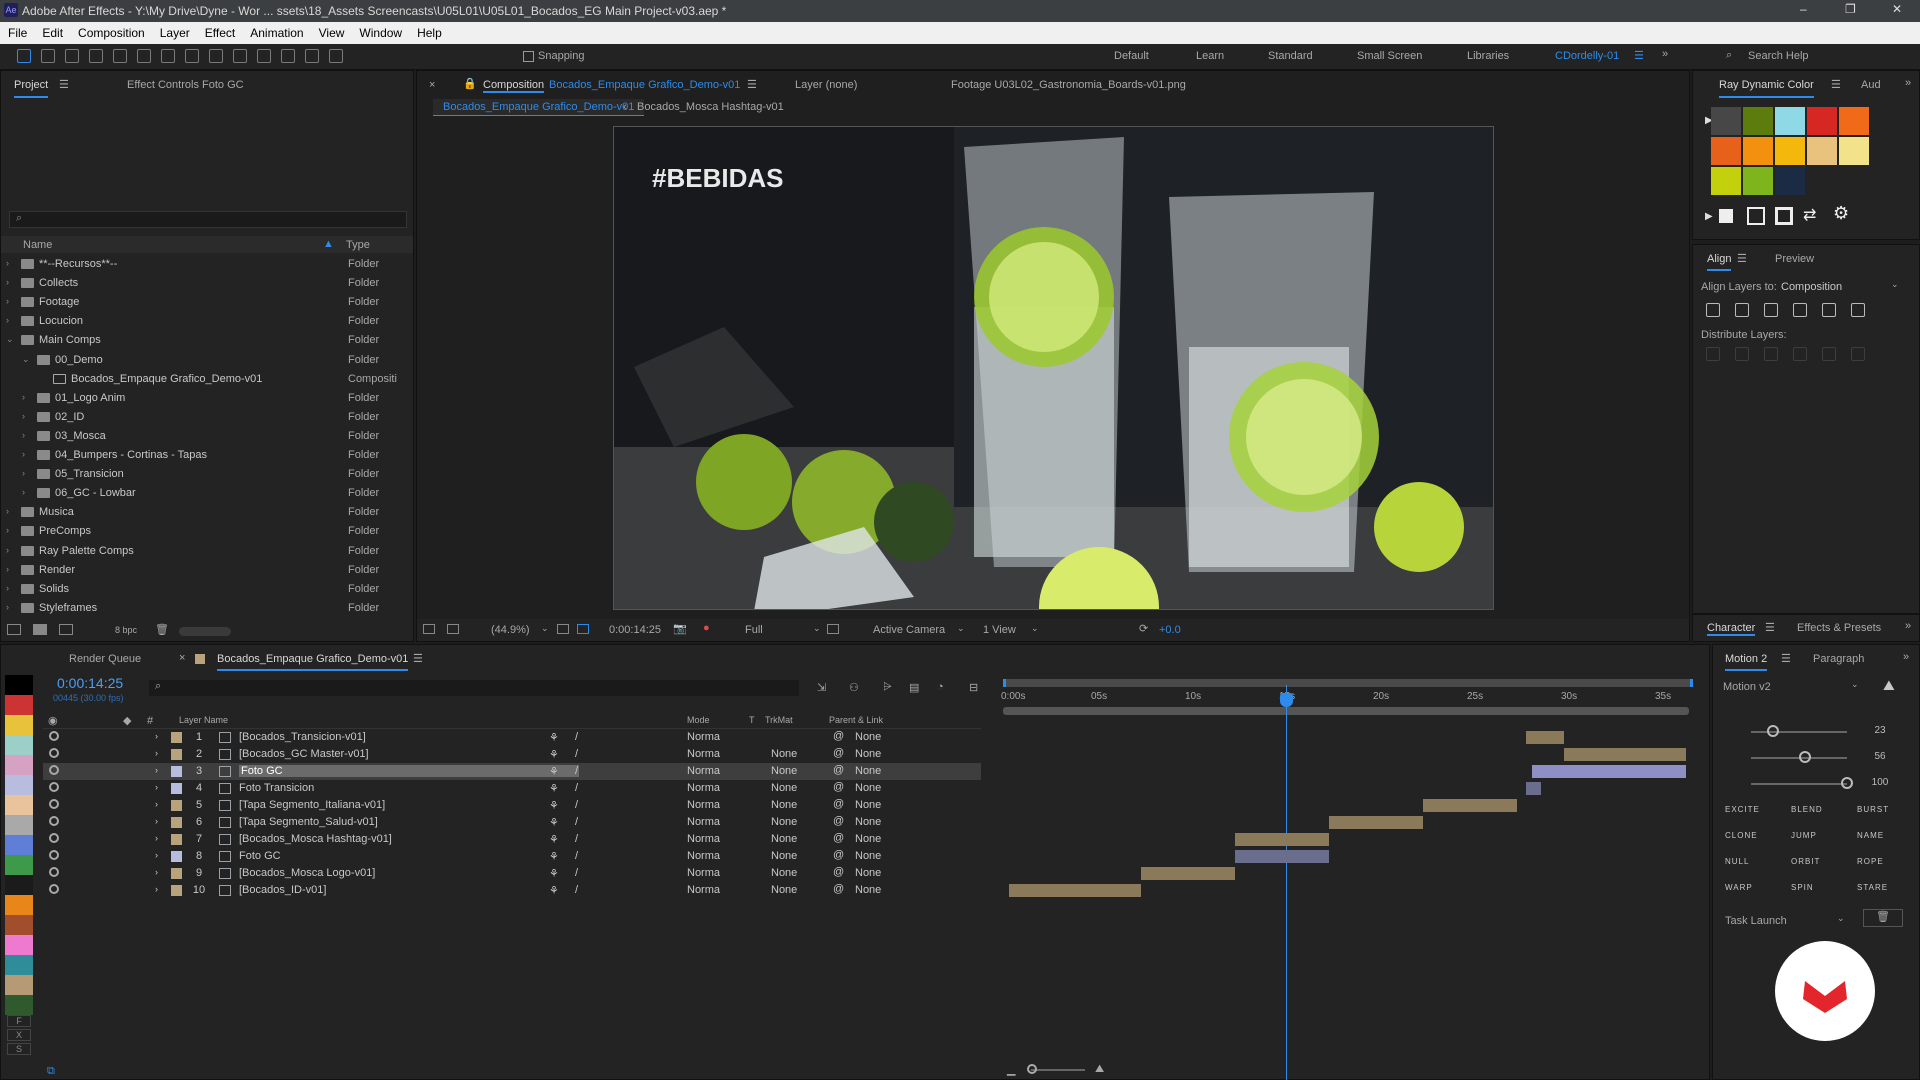 Image resolution: width=1920 pixels, height=1080 pixels. What do you see at coordinates (1873, 809) in the screenshot?
I see `motion-burst-button: BURST` at bounding box center [1873, 809].